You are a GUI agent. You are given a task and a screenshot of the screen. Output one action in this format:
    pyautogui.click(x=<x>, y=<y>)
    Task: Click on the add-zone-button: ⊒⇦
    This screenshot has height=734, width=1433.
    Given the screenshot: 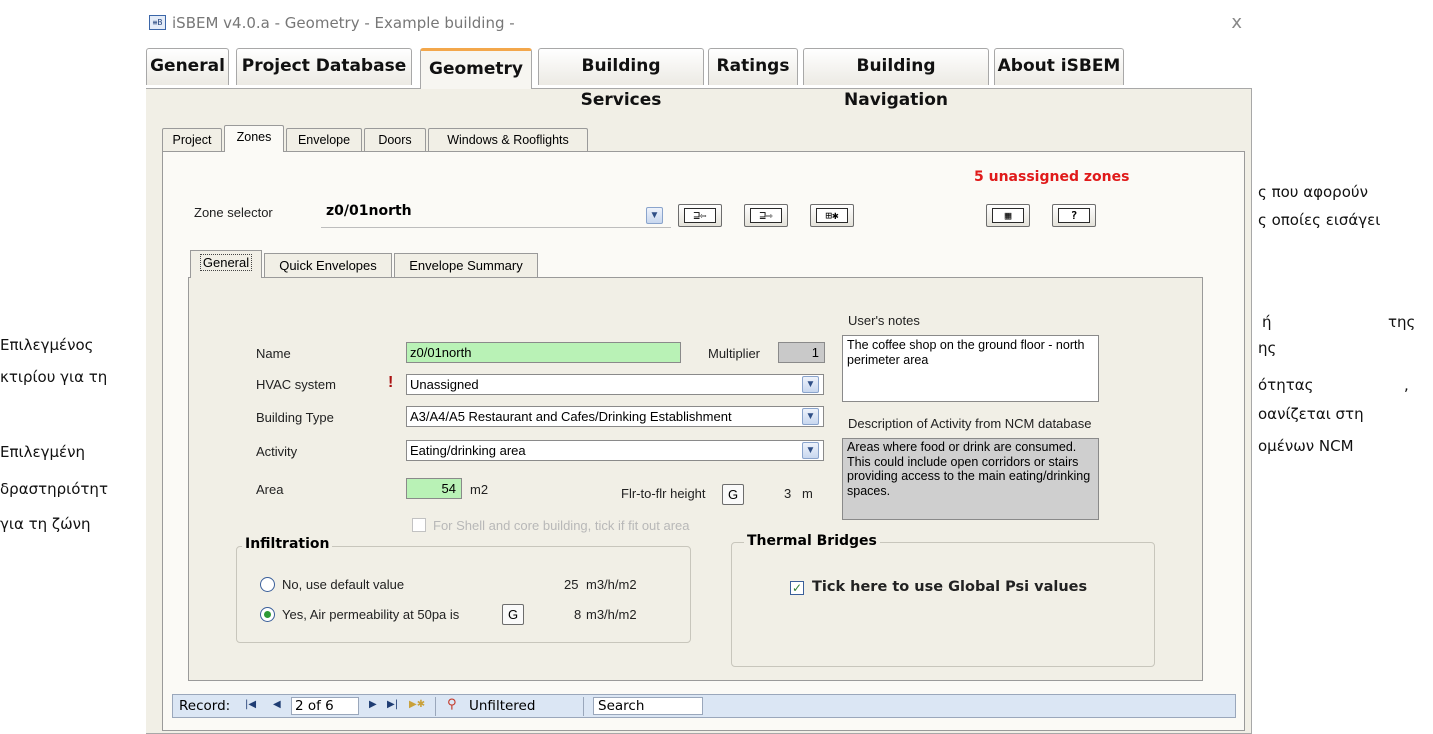 What is the action you would take?
    pyautogui.click(x=700, y=215)
    